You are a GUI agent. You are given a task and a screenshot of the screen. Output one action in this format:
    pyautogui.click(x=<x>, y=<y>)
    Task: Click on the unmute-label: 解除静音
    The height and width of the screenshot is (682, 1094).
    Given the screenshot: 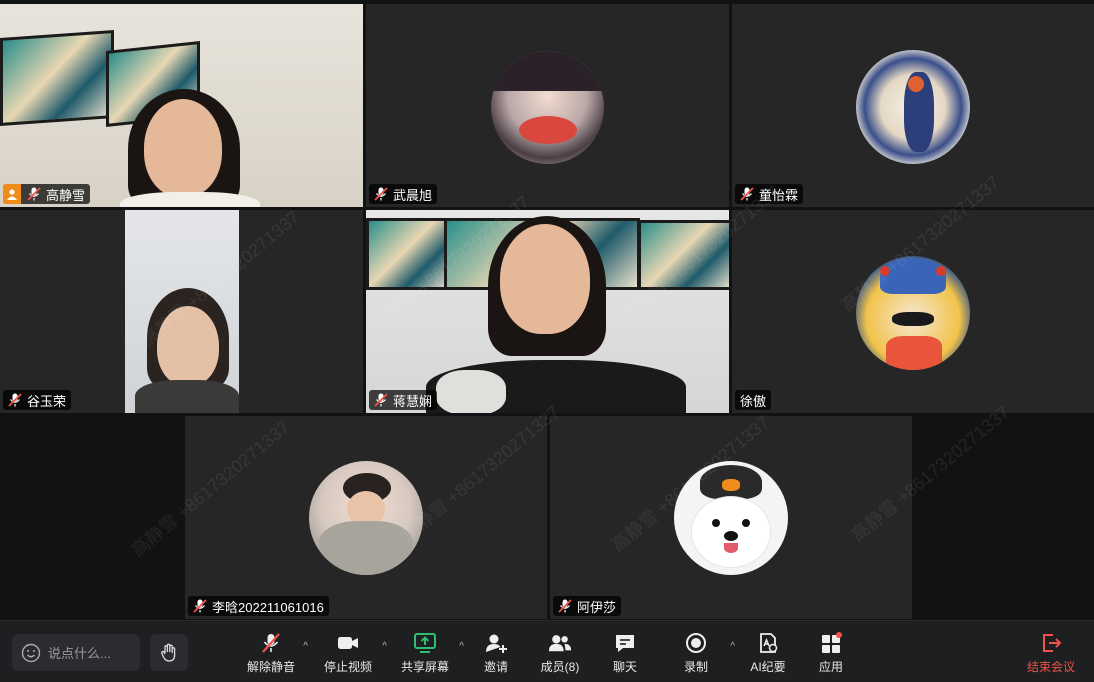 What is the action you would take?
    pyautogui.click(x=270, y=667)
    